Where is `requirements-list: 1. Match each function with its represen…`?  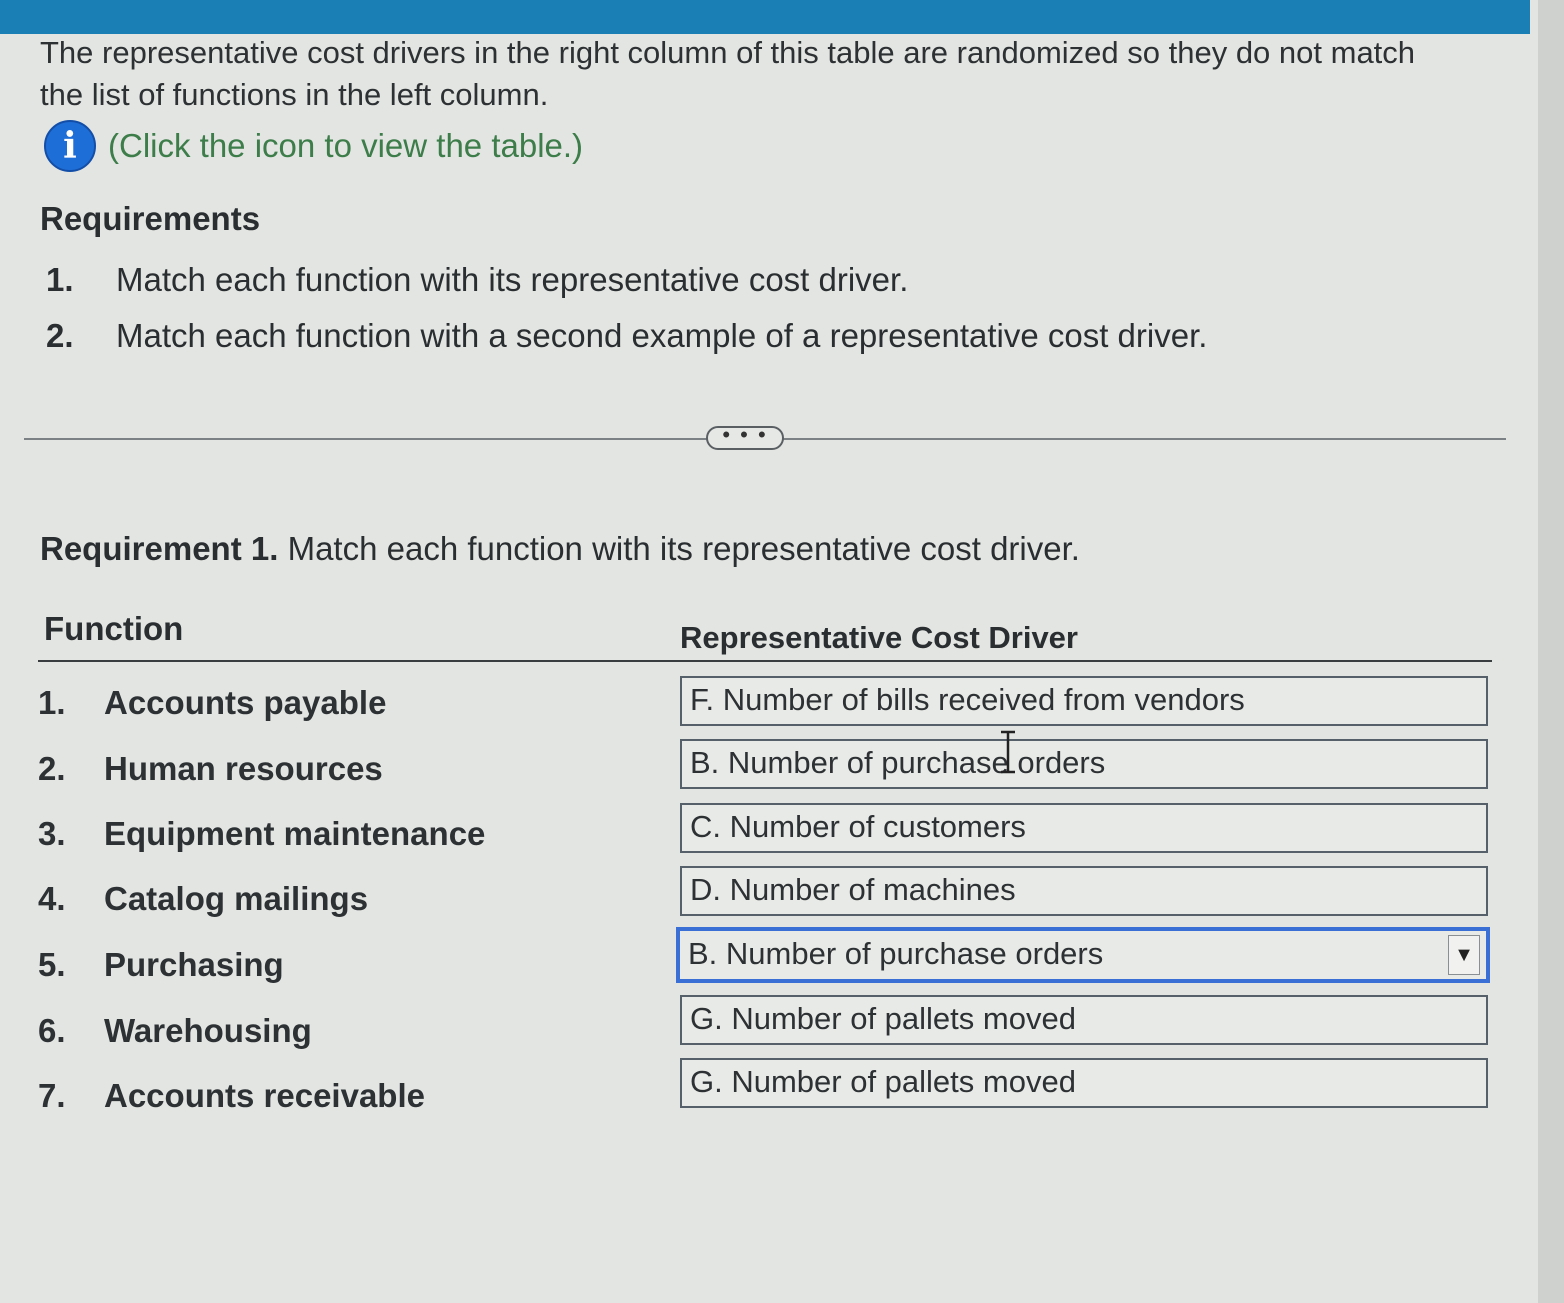
requirements-list: 1. Match each function with its represen… is located at coordinates (626, 308).